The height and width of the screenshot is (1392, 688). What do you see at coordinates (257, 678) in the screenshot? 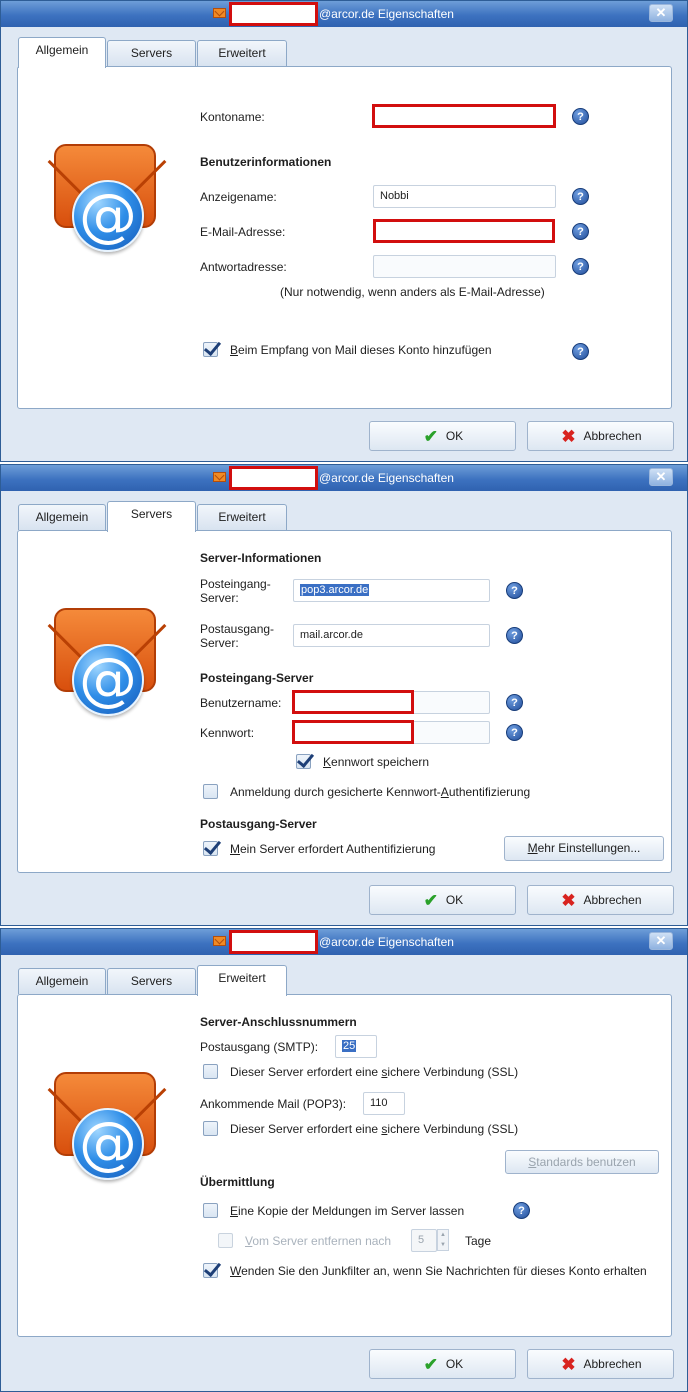
I see `incoming-server-header: Posteingang-Server` at bounding box center [257, 678].